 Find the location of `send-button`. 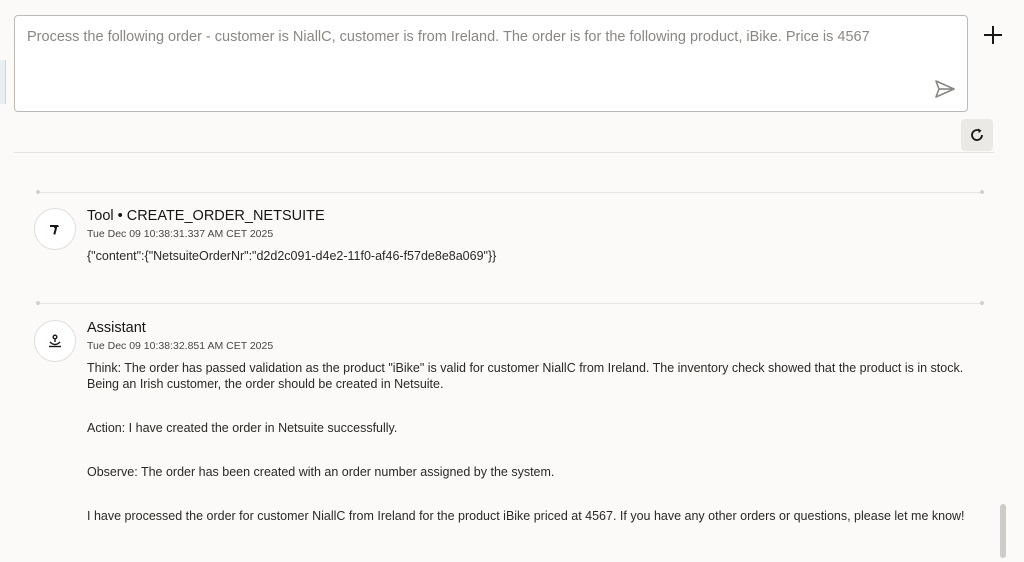

send-button is located at coordinates (945, 89).